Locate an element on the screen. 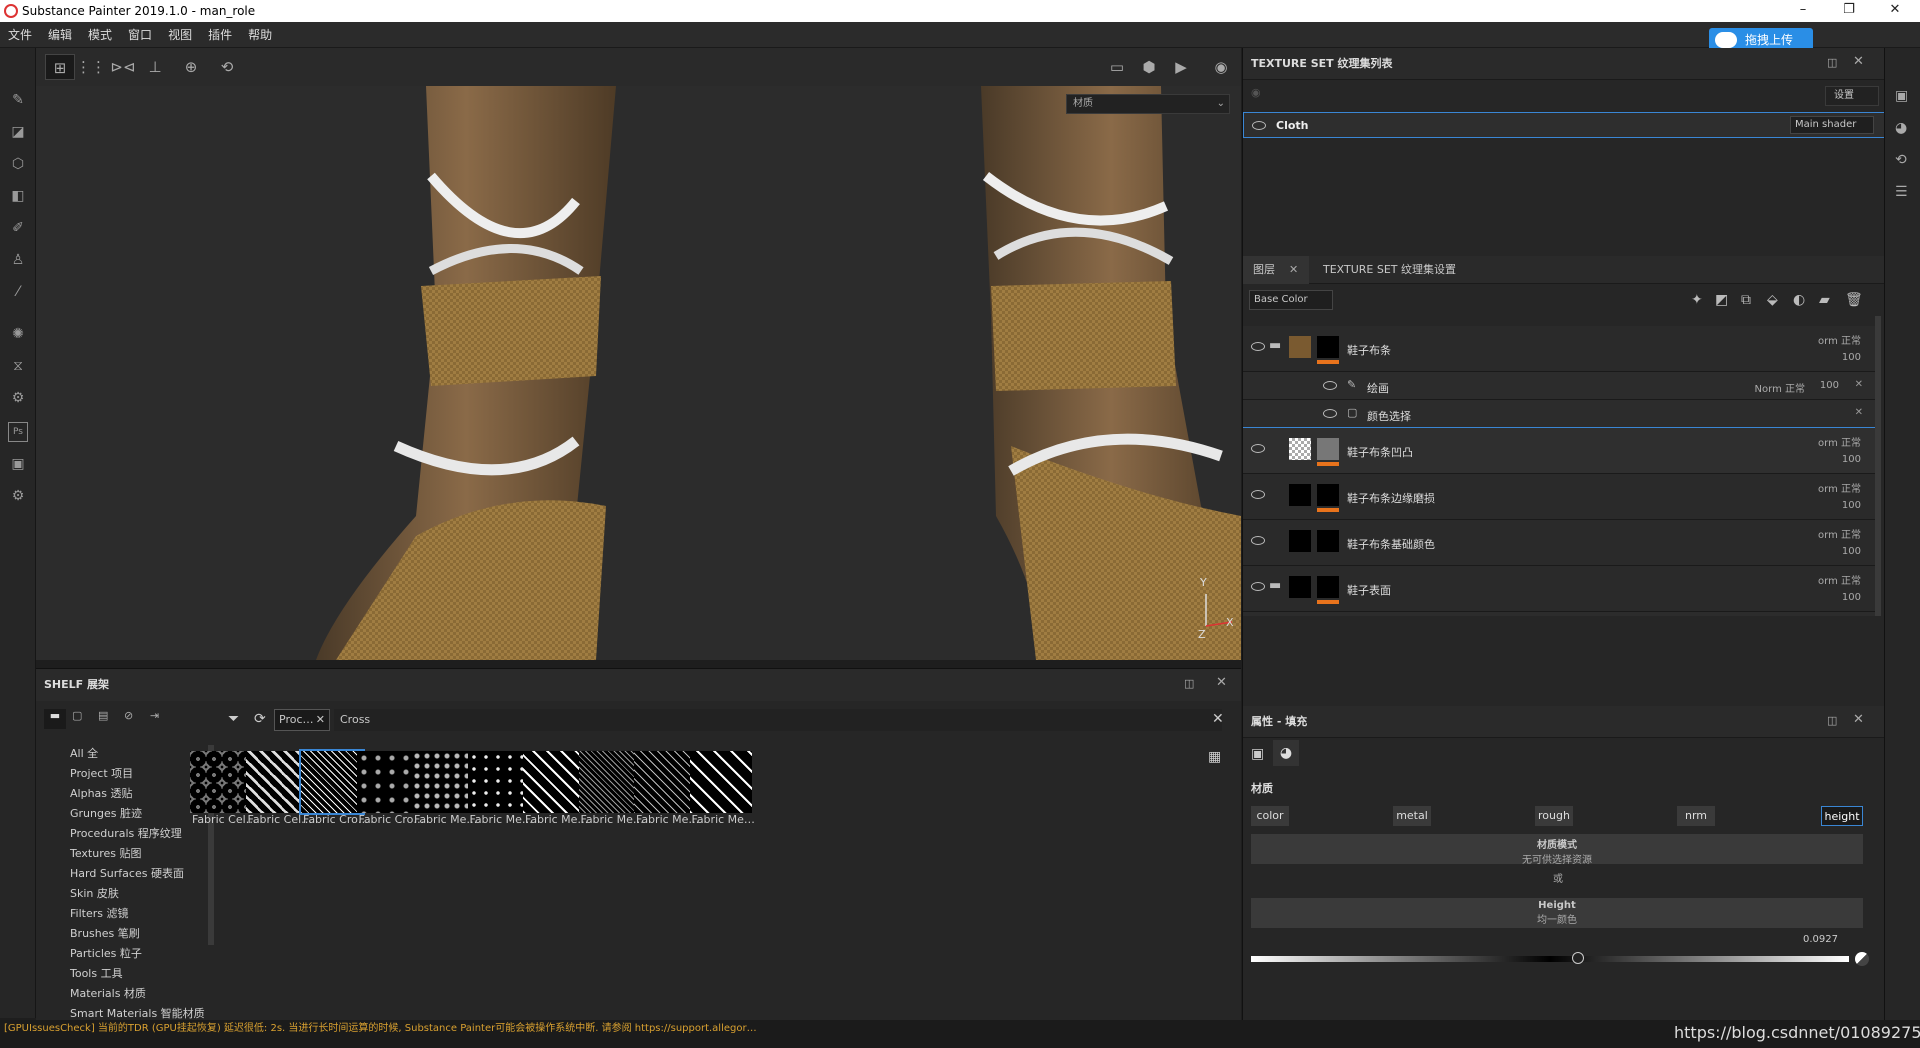 The image size is (1920, 1048). height-slider is located at coordinates (1550, 959).